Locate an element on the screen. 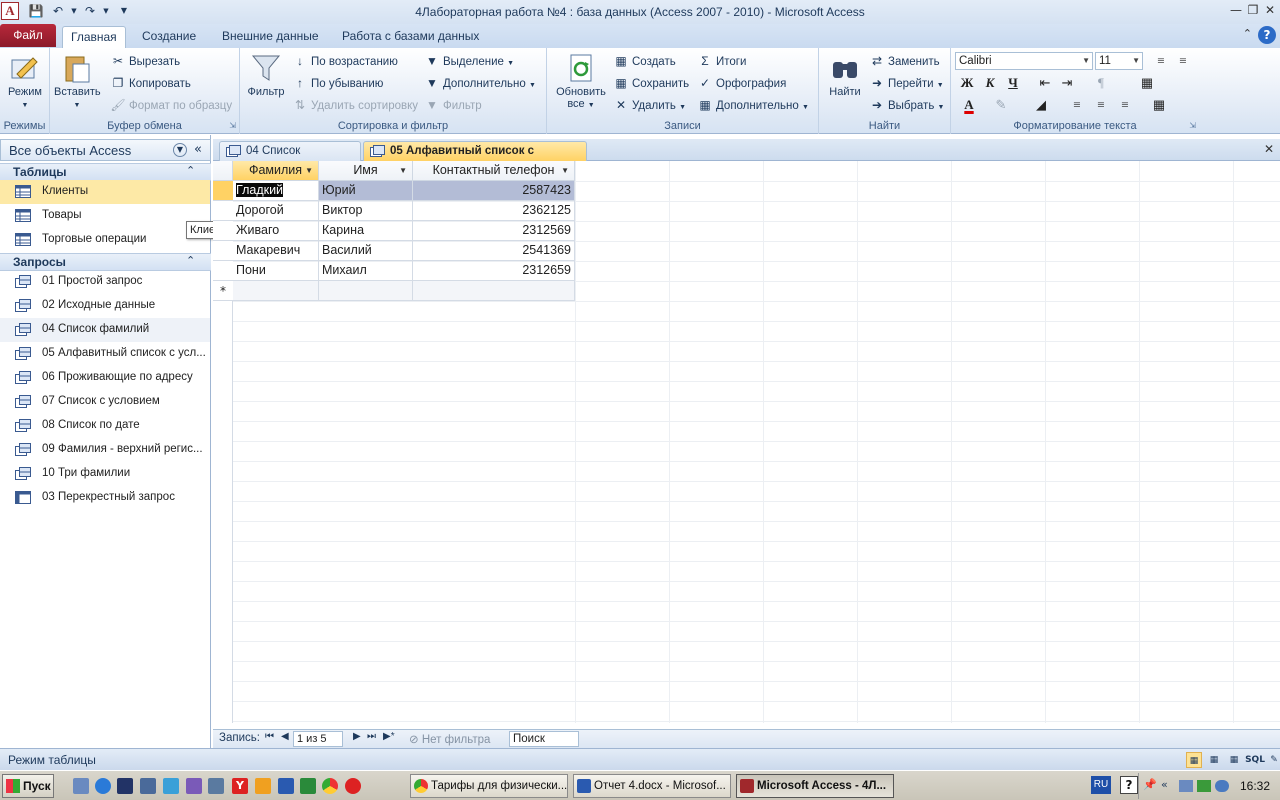 This screenshot has width=1280, height=800. alt-row-color-icon: ▦ is located at coordinates (1159, 105).